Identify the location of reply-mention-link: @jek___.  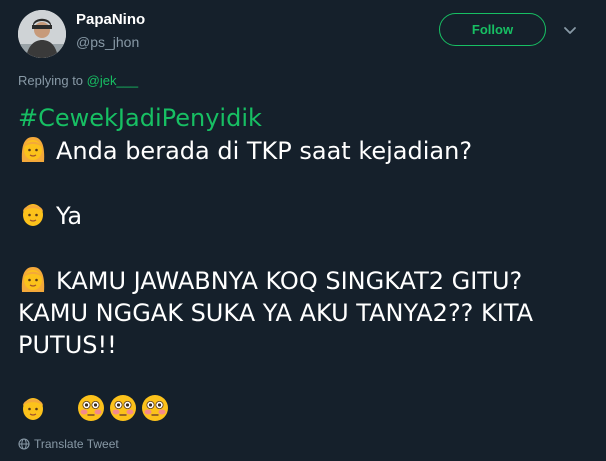
(113, 80).